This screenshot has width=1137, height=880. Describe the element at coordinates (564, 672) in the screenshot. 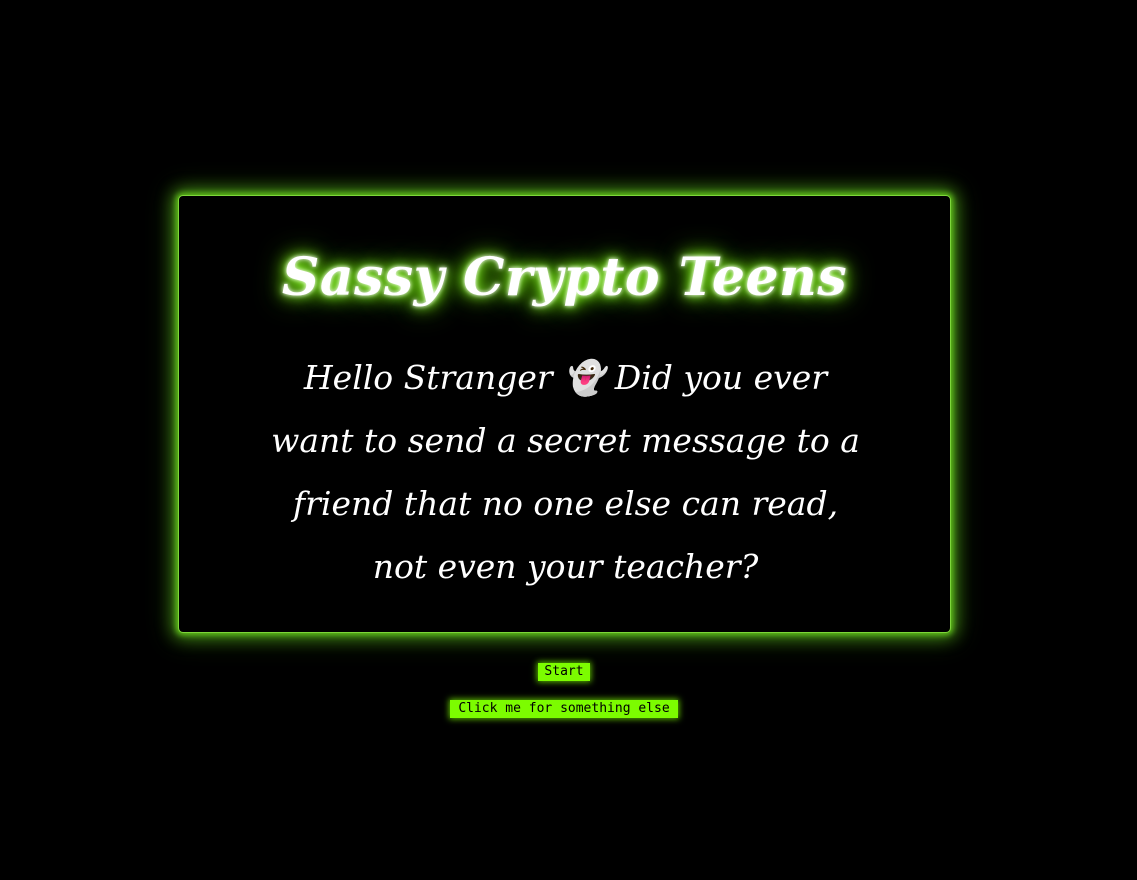

I see `start-button: Start` at that location.